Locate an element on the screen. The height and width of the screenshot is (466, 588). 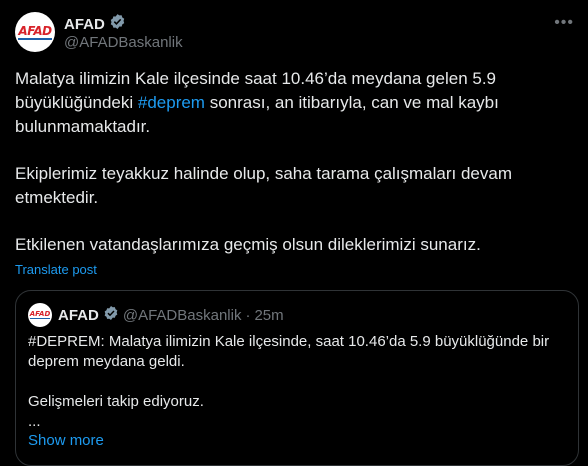
quoted-afad-logo: AFAD is located at coordinates (40, 314).